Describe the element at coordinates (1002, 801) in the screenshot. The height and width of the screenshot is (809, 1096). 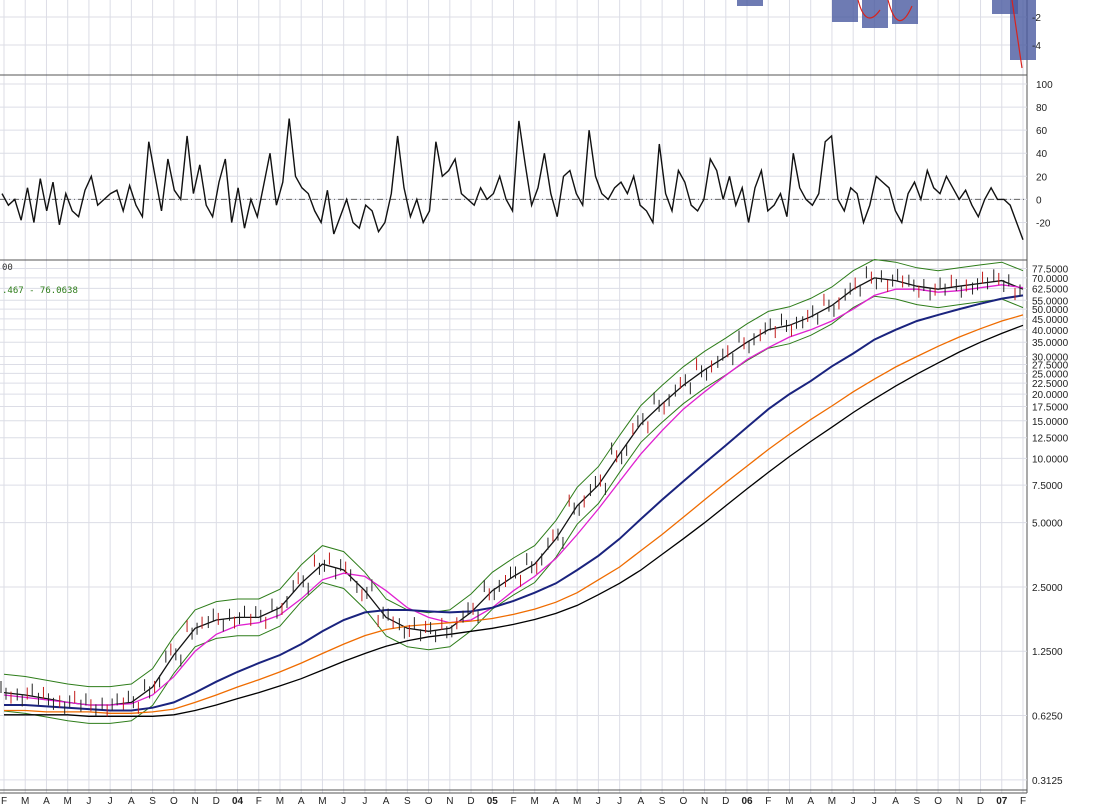
I see `x-tick-label: 07` at that location.